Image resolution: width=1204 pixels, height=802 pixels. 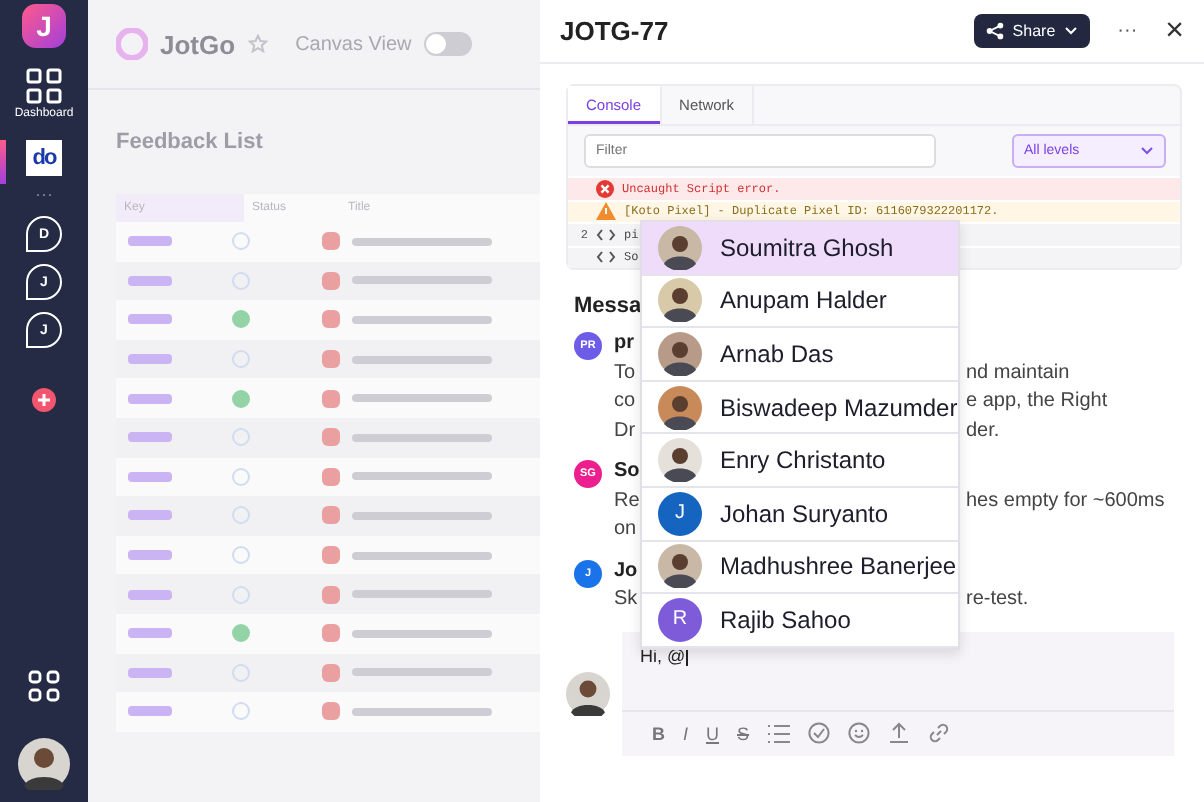 What do you see at coordinates (983, 431) in the screenshot?
I see `message-text: der.` at bounding box center [983, 431].